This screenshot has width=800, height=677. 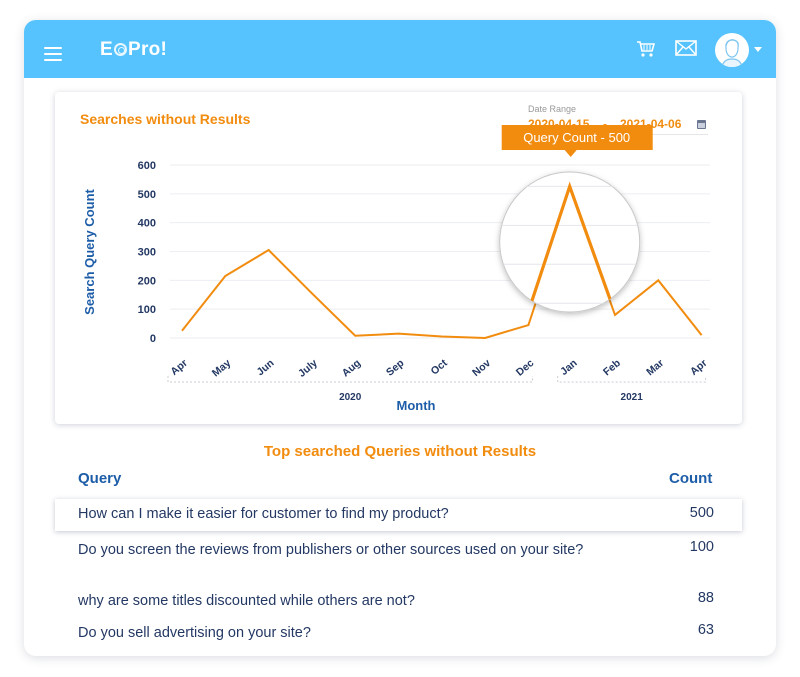 I want to click on x-tick-label: Mar, so click(x=655, y=367).